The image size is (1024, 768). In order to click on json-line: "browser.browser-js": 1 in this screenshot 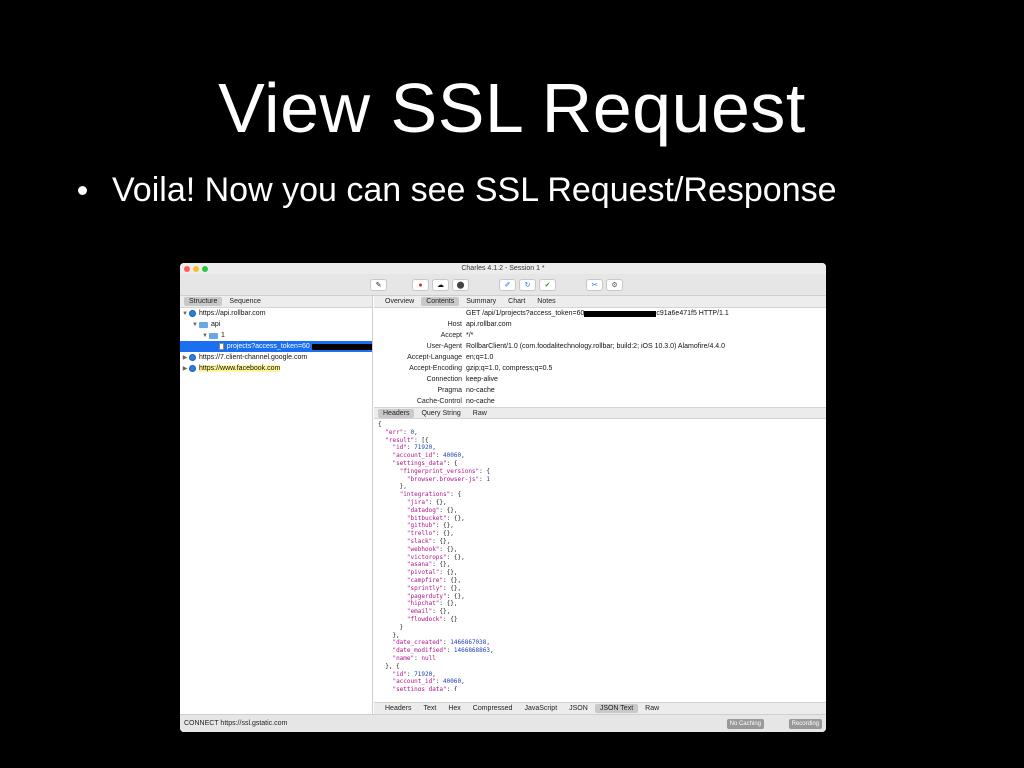, I will do `click(448, 479)`.